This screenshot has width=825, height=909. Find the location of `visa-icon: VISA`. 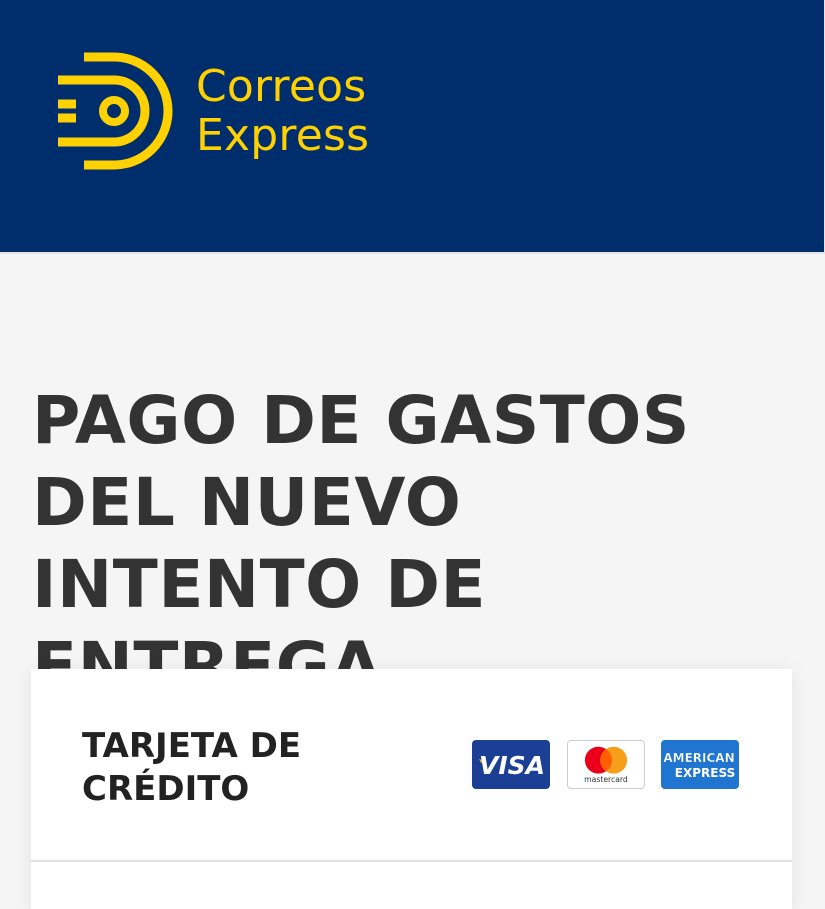

visa-icon: VISA is located at coordinates (511, 764).